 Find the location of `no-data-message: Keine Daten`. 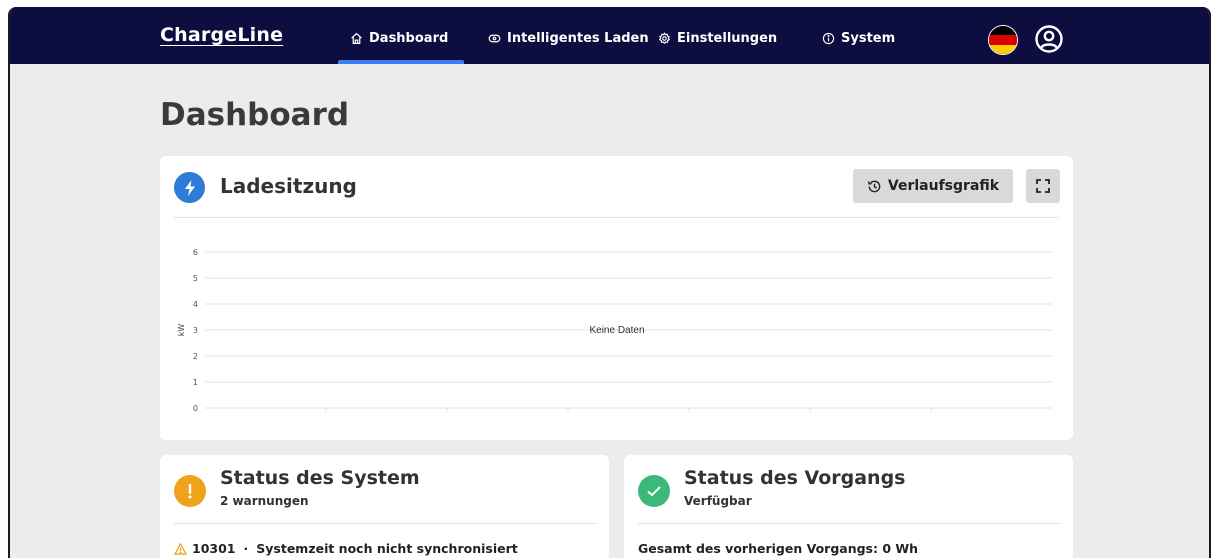

no-data-message: Keine Daten is located at coordinates (616, 330).